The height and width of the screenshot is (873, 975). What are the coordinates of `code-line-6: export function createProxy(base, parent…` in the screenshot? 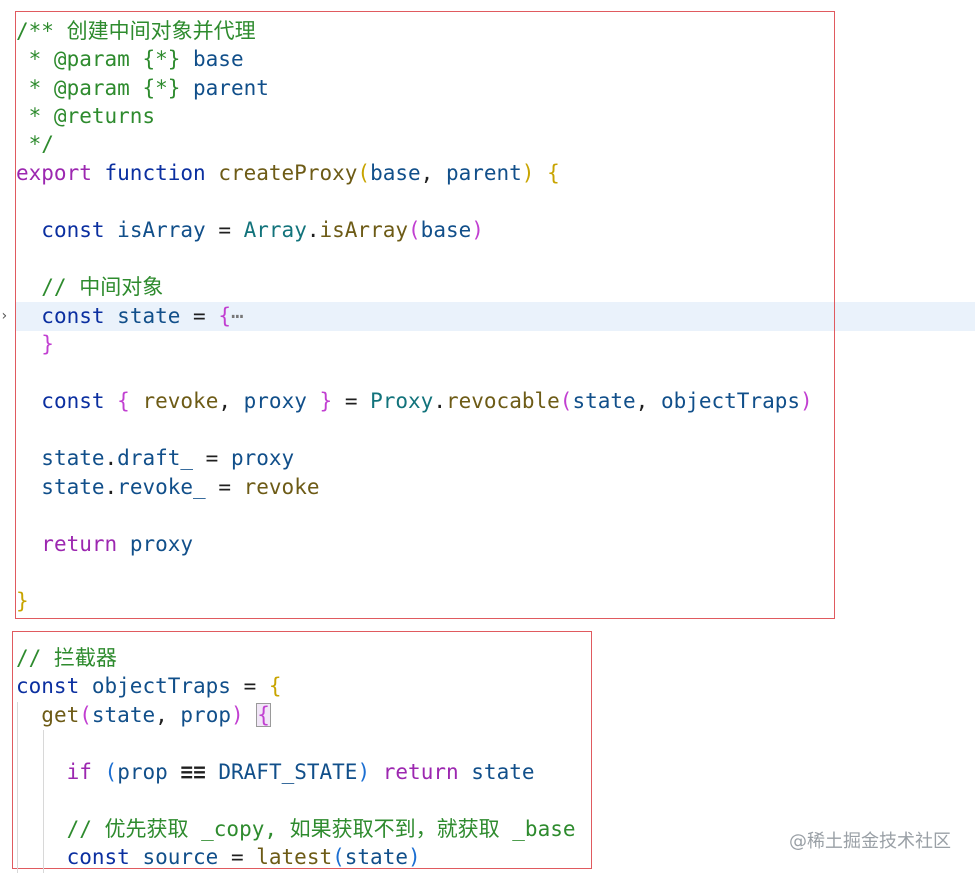 It's located at (288, 173).